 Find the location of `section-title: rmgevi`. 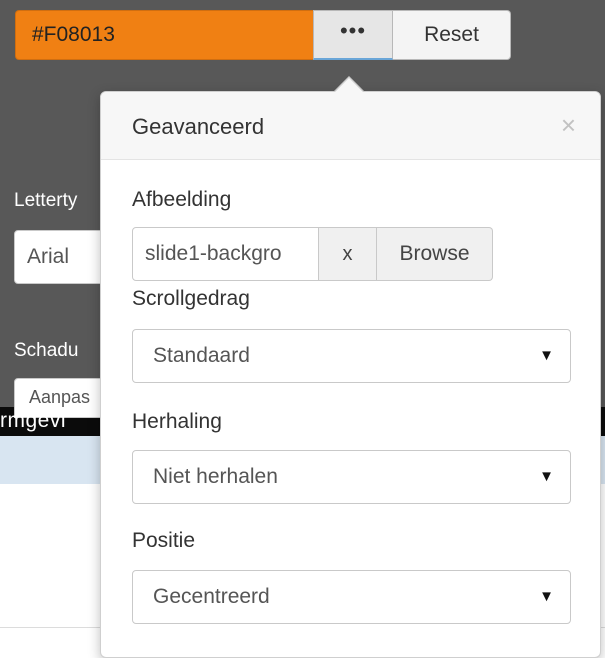

section-title: rmgevi is located at coordinates (33, 420).